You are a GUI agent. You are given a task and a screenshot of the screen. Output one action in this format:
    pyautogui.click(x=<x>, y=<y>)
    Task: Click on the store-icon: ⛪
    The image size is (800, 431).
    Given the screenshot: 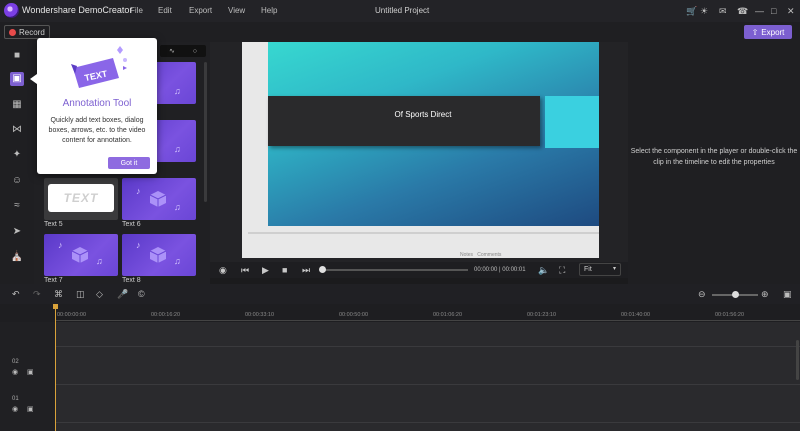 What is the action you would take?
    pyautogui.click(x=17, y=257)
    